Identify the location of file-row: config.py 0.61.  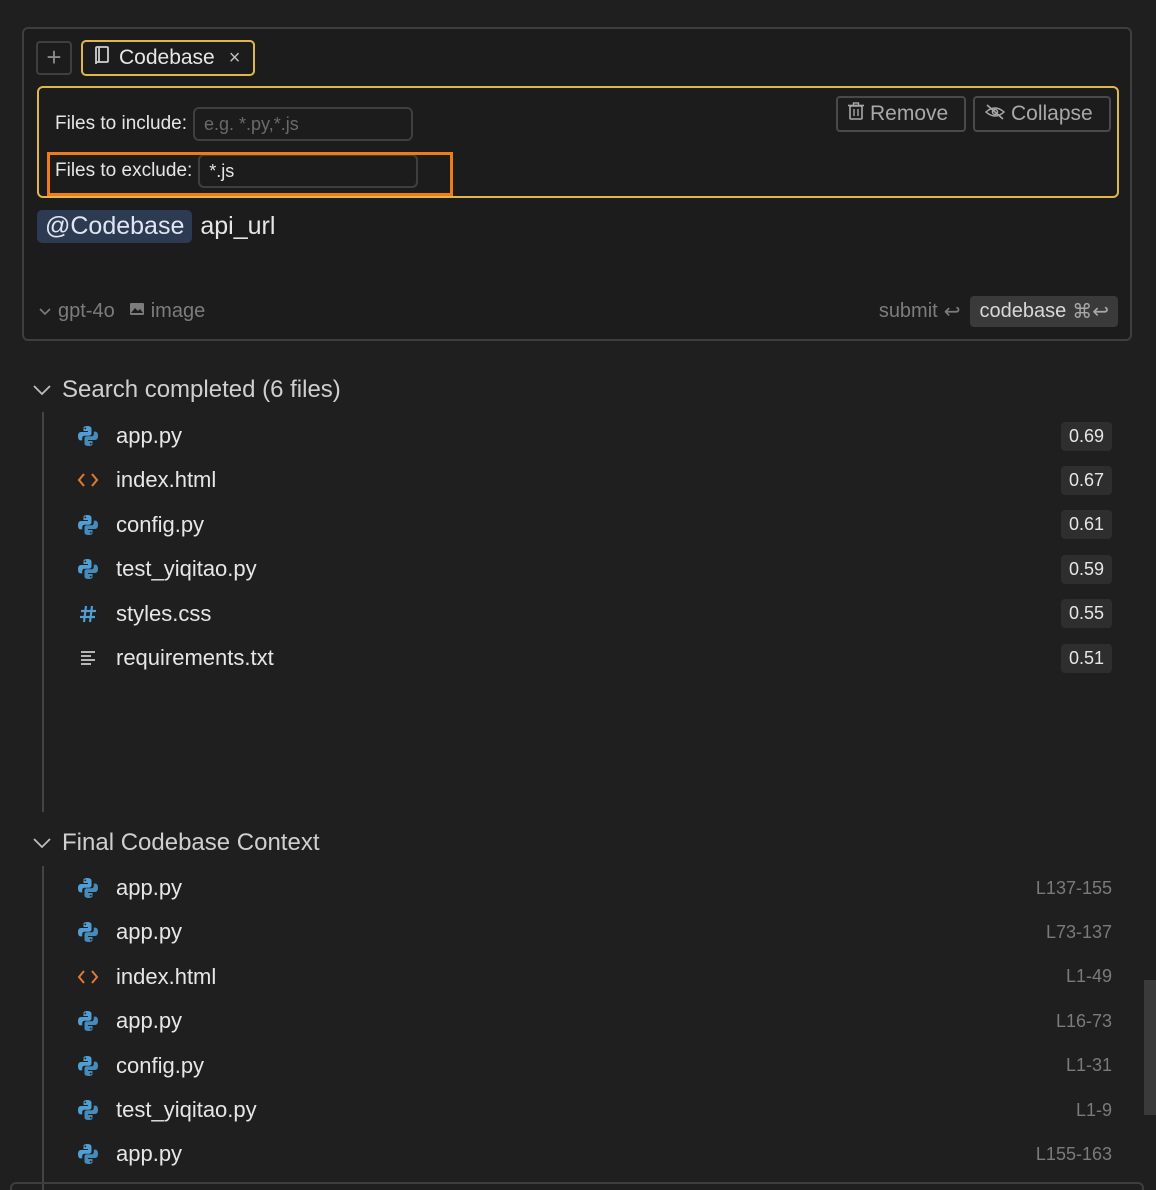
(594, 525).